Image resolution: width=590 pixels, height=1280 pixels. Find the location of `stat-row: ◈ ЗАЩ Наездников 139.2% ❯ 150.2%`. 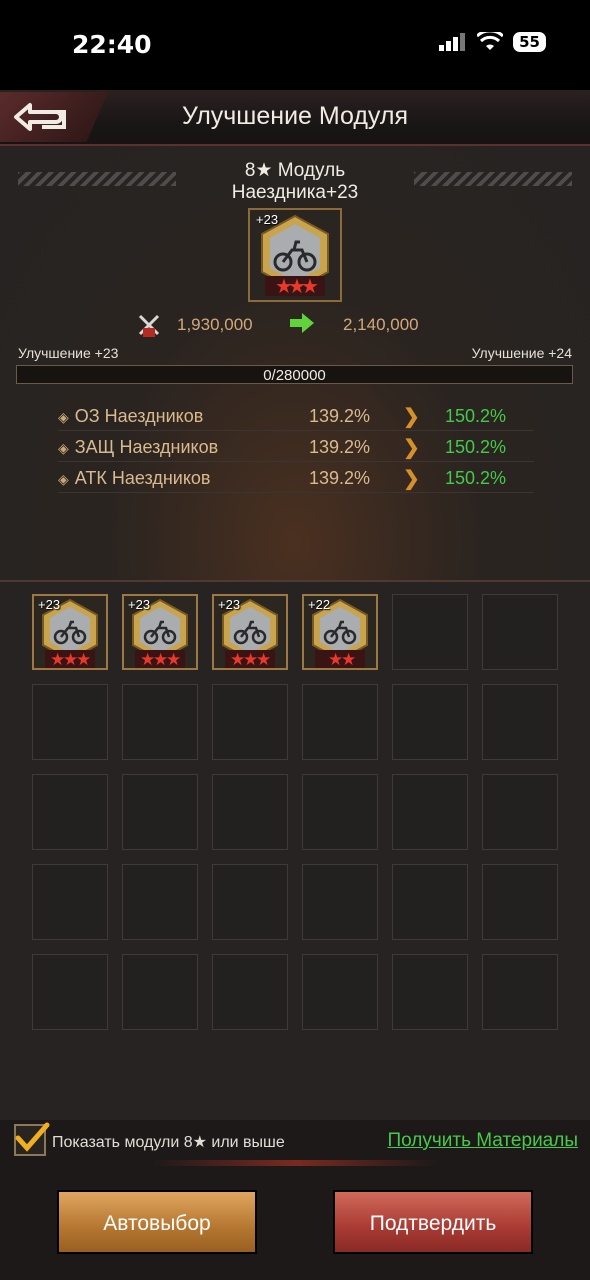

stat-row: ◈ ЗАЩ Наездников 139.2% ❯ 150.2% is located at coordinates (296, 446).